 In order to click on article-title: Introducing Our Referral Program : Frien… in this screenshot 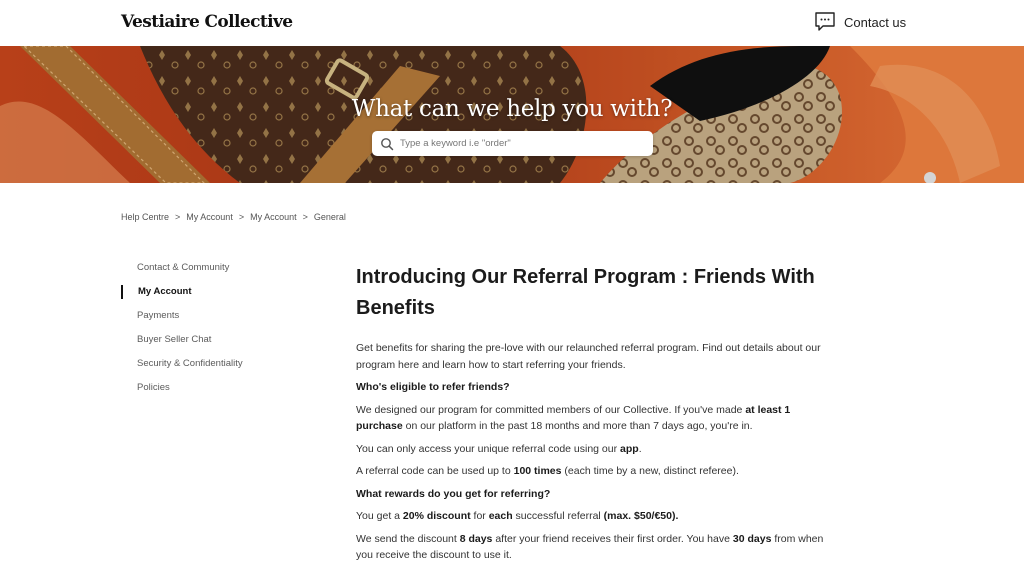, I will do `click(585, 292)`.